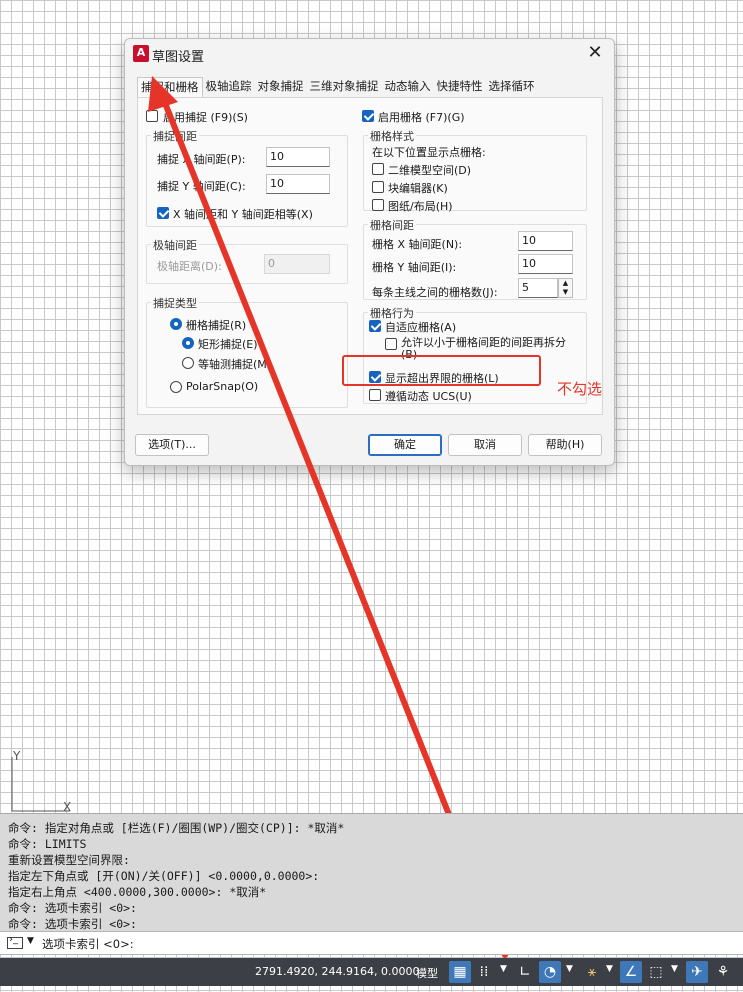 This screenshot has height=992, width=743. I want to click on isodraft-icon: ⚹, so click(592, 972).